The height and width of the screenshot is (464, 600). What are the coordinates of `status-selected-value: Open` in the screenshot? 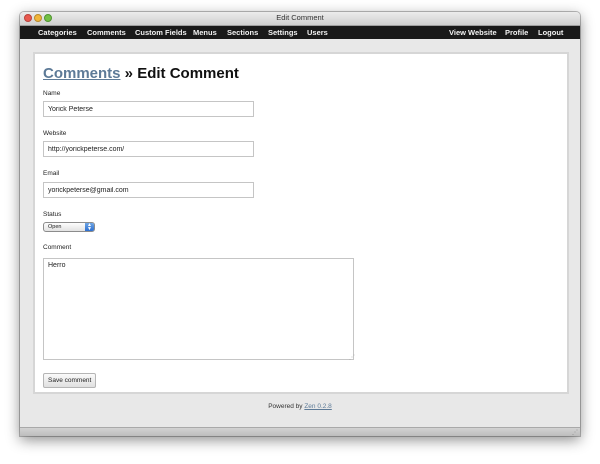 It's located at (55, 227).